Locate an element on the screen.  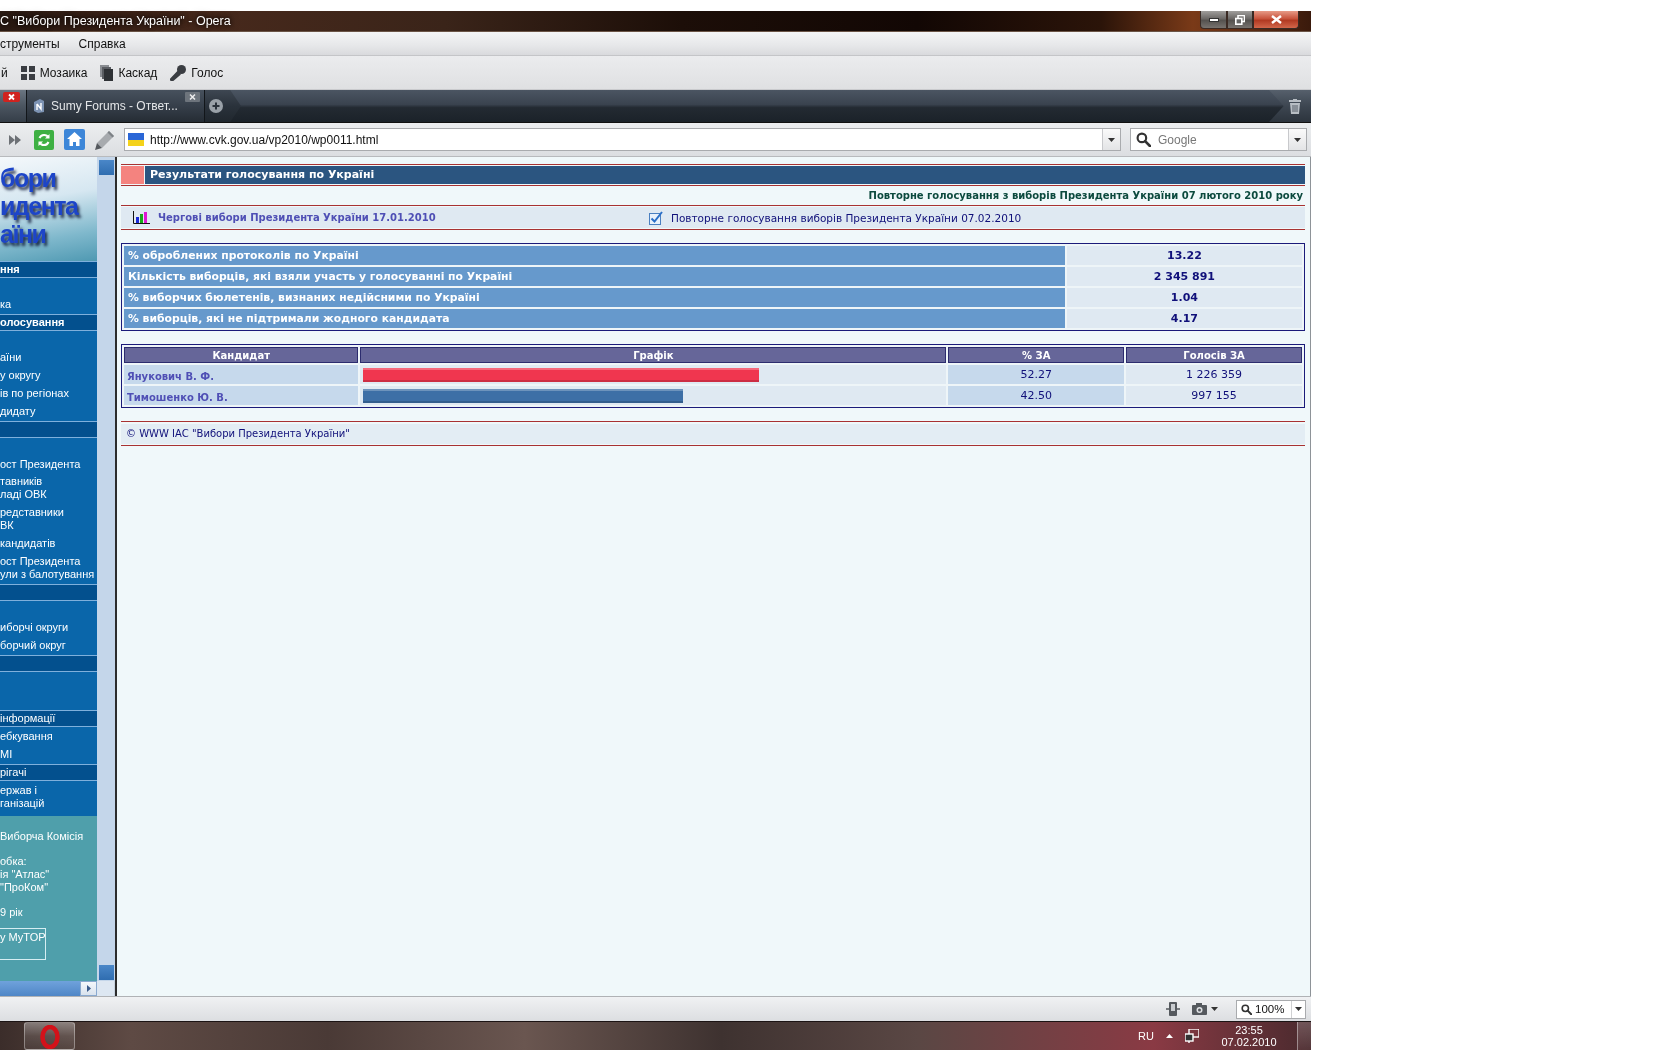
fast-forward-icon is located at coordinates (15, 139).